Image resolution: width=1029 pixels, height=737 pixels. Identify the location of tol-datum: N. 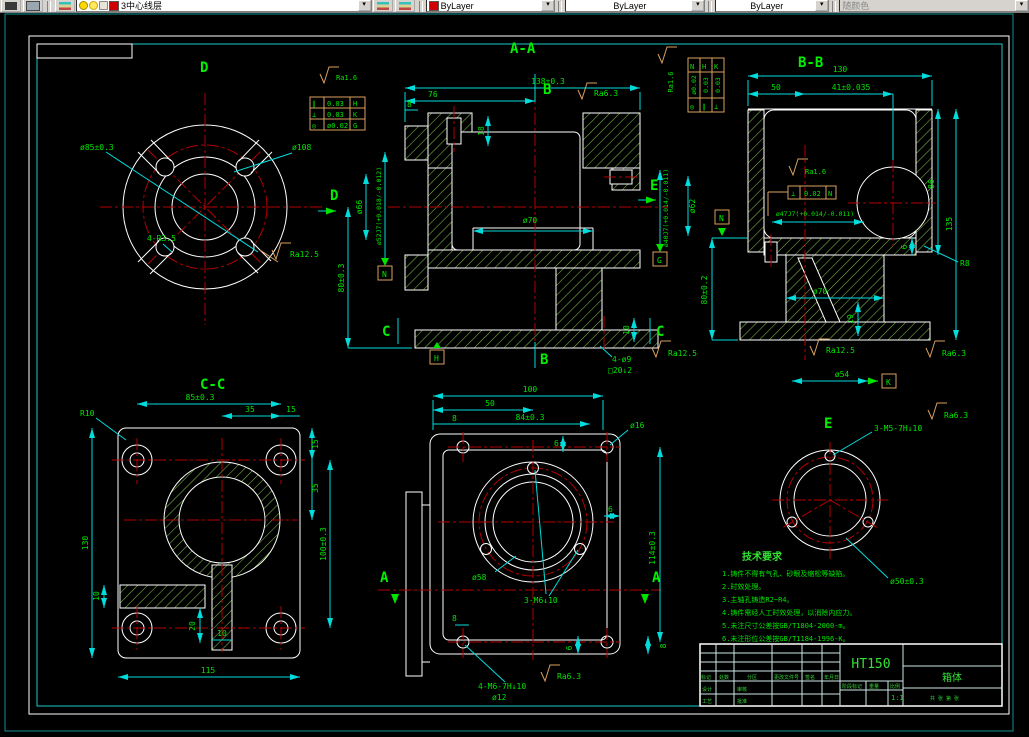
(692, 67).